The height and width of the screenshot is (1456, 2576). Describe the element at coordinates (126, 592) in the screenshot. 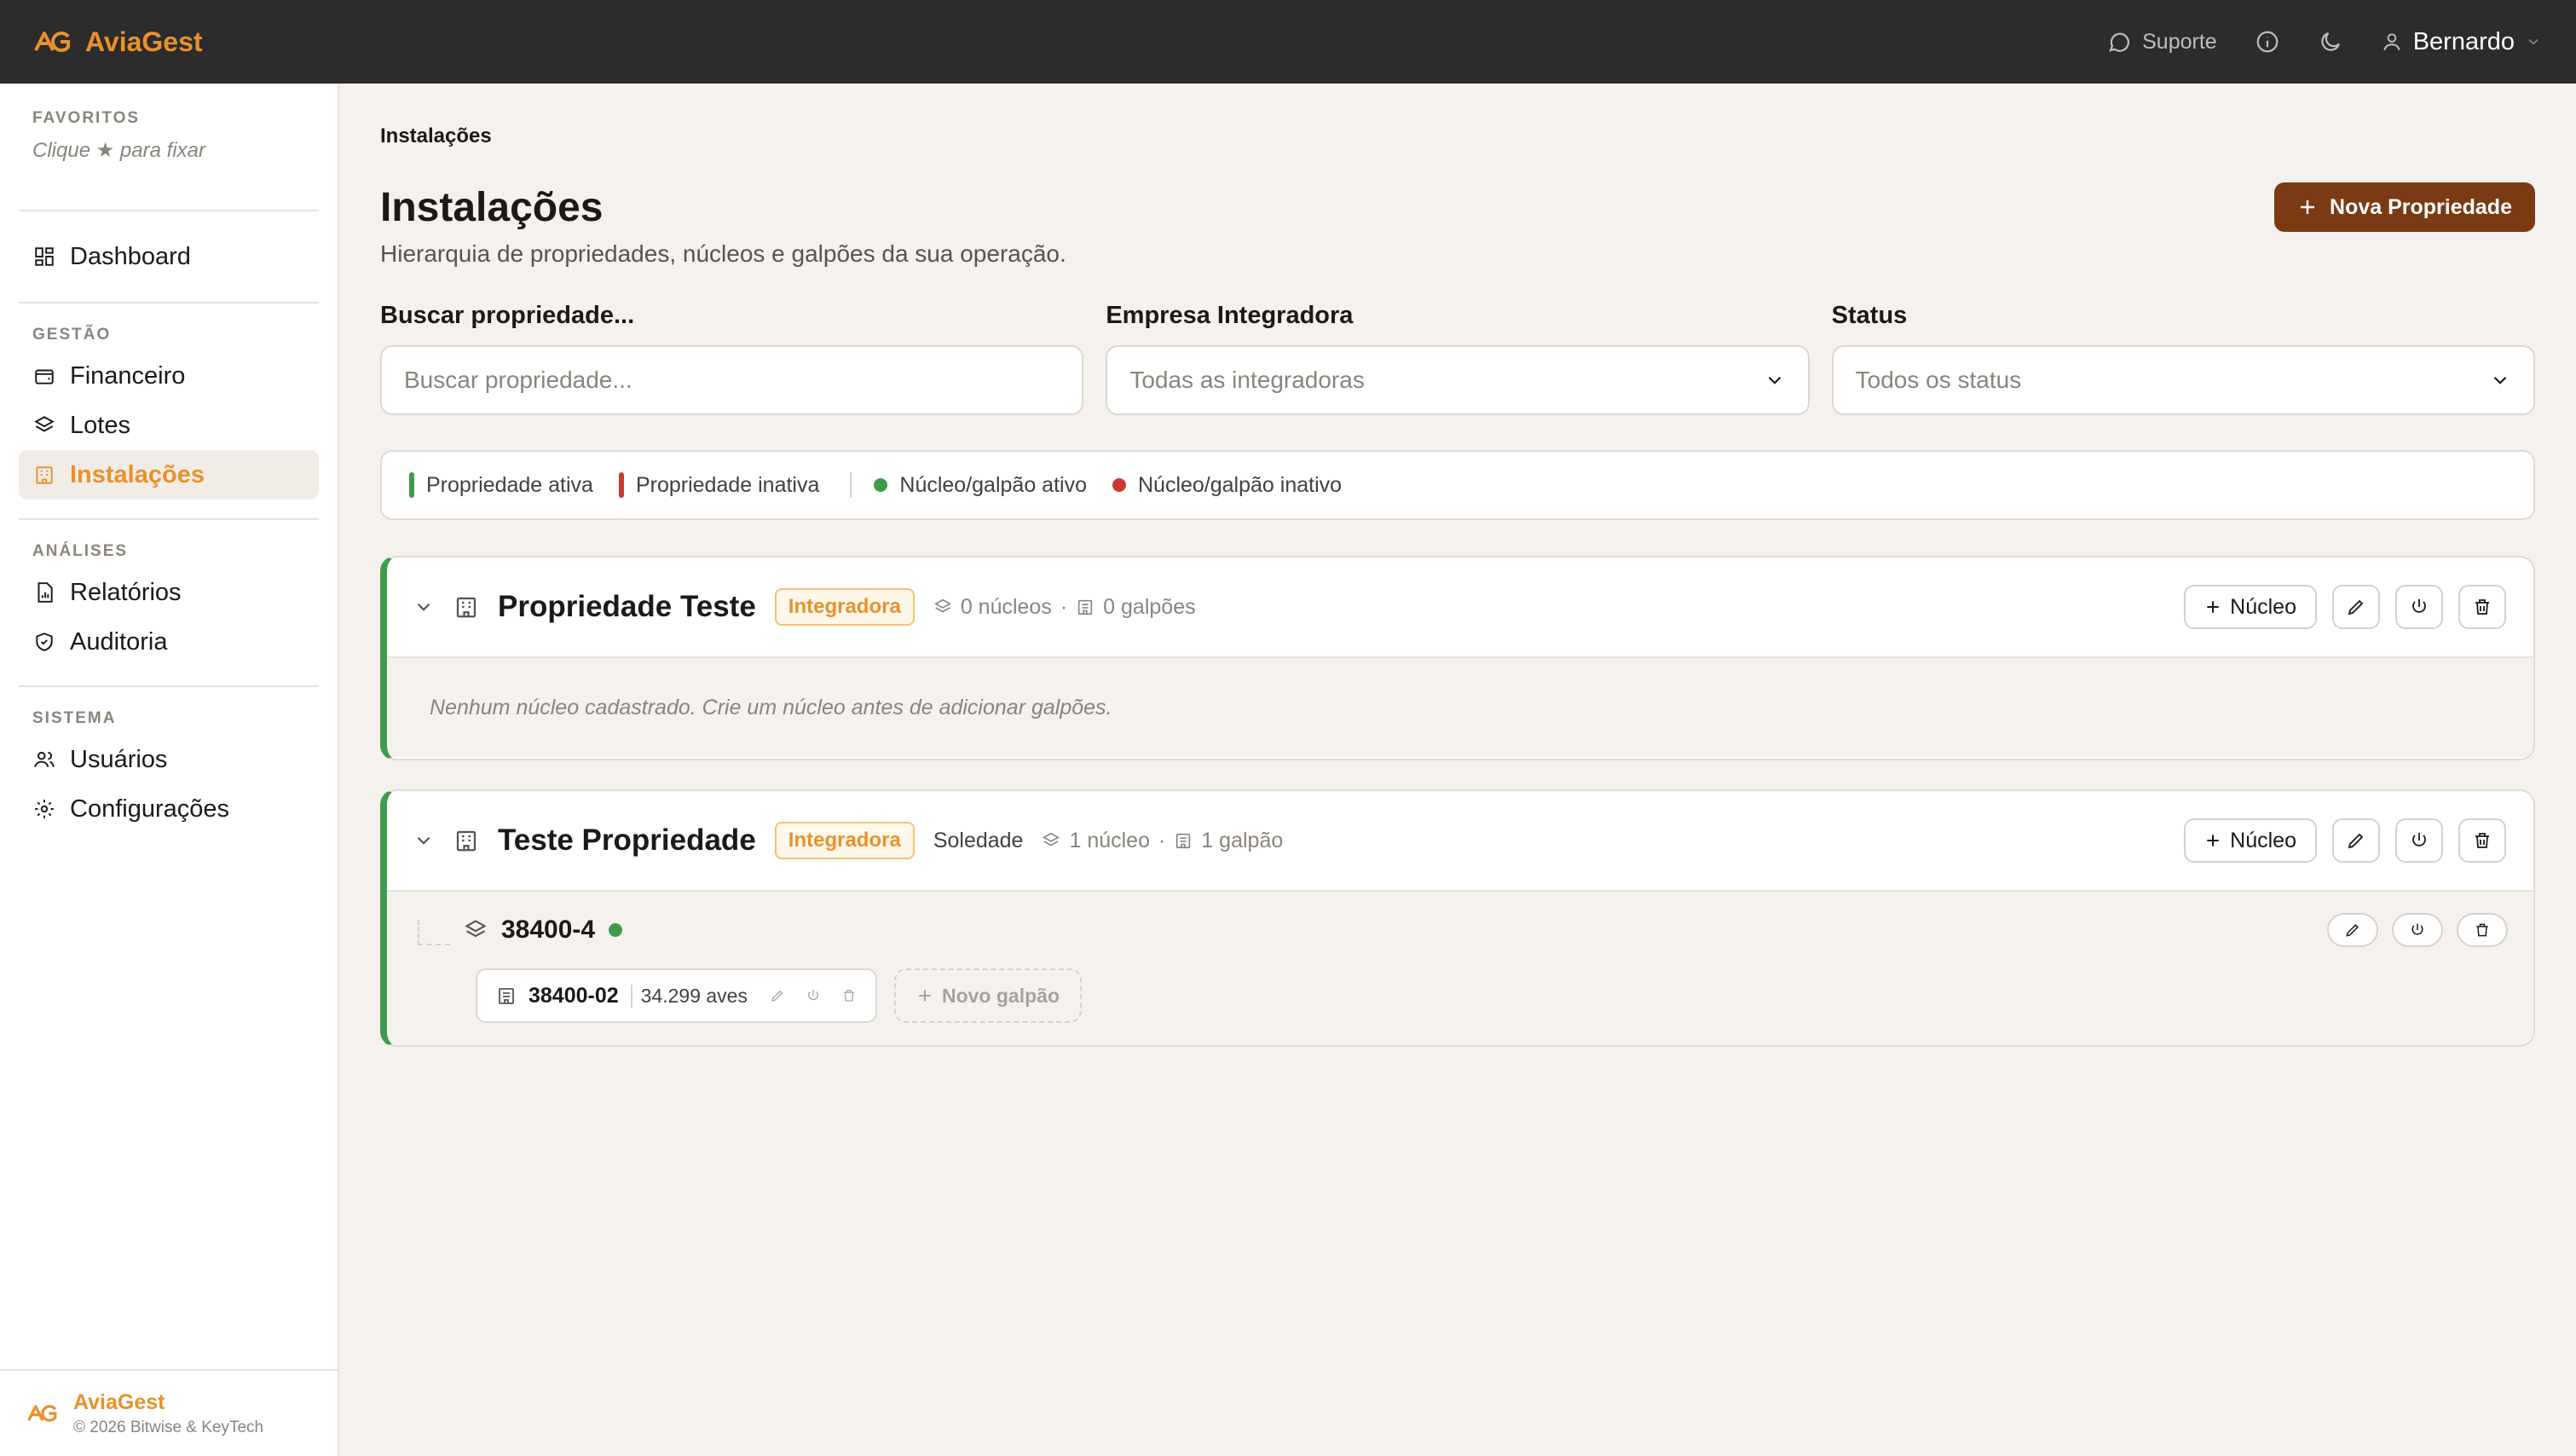

I see `sidebar-item-label: Relatórios` at that location.